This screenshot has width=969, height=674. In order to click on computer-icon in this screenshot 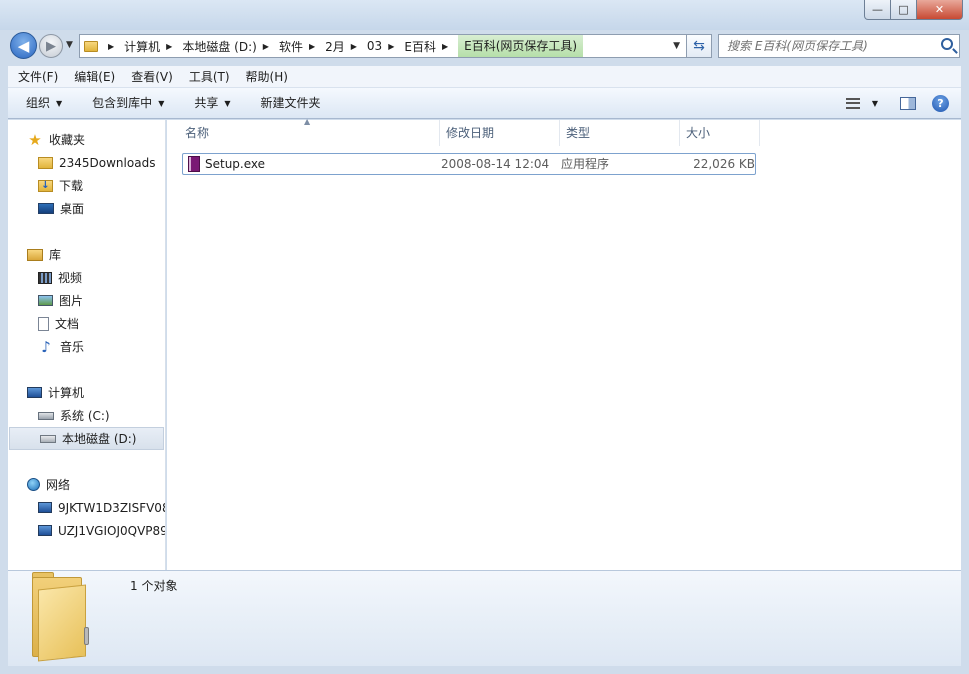, I will do `click(34, 392)`.